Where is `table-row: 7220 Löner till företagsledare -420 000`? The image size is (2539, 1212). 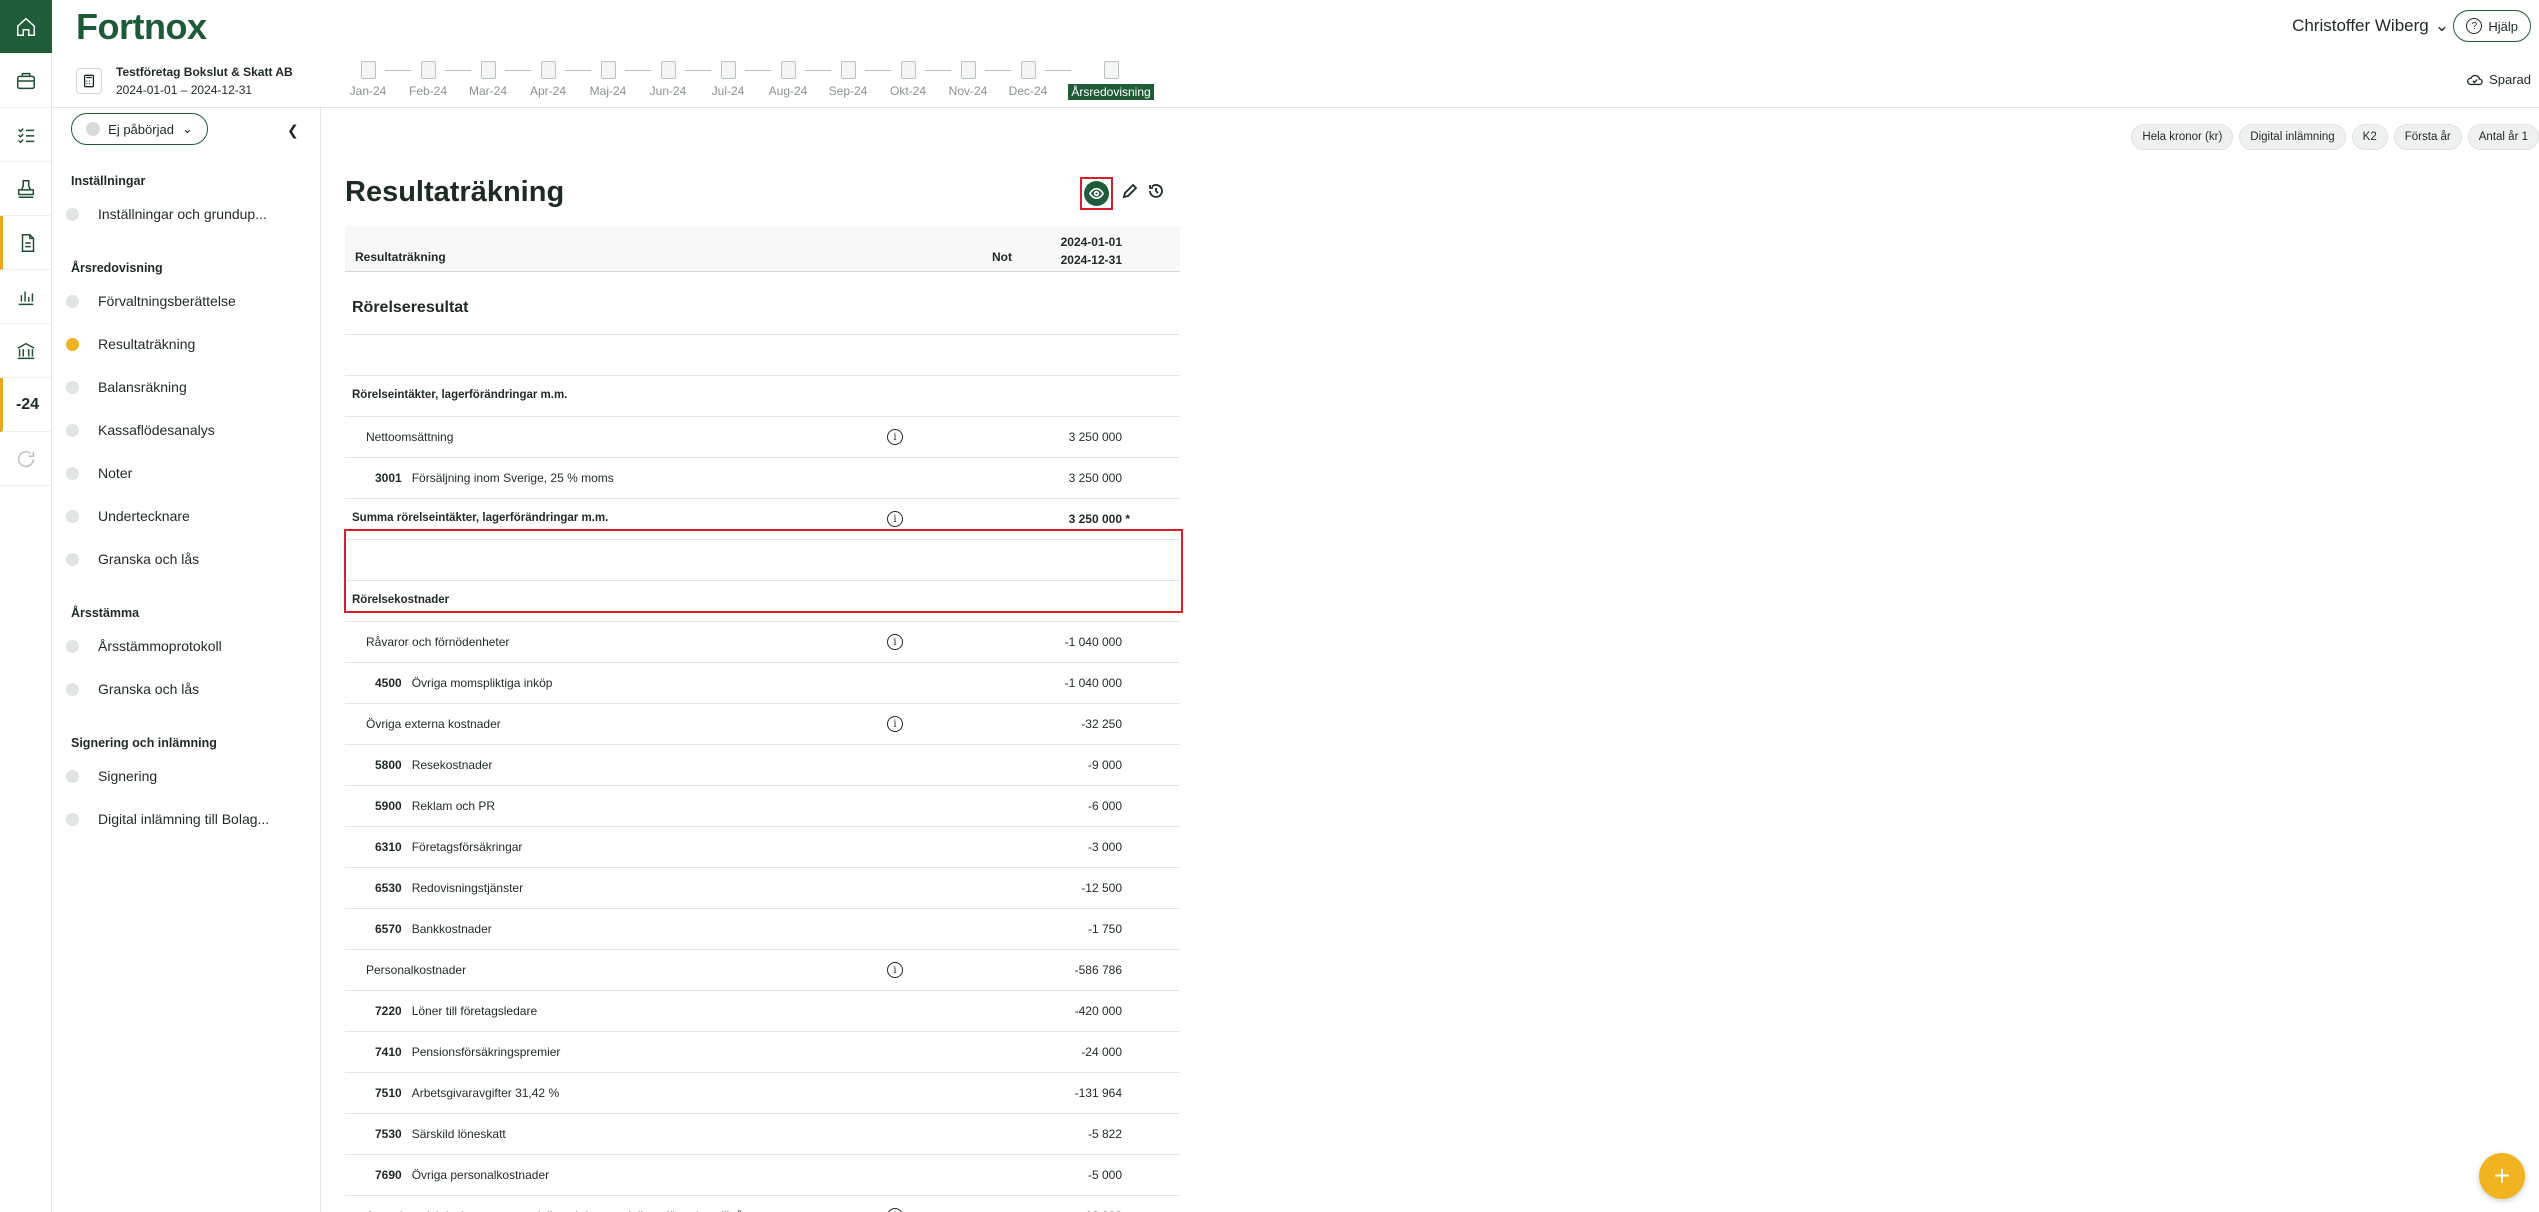 table-row: 7220 Löner till företagsledare -420 000 is located at coordinates (762, 1011).